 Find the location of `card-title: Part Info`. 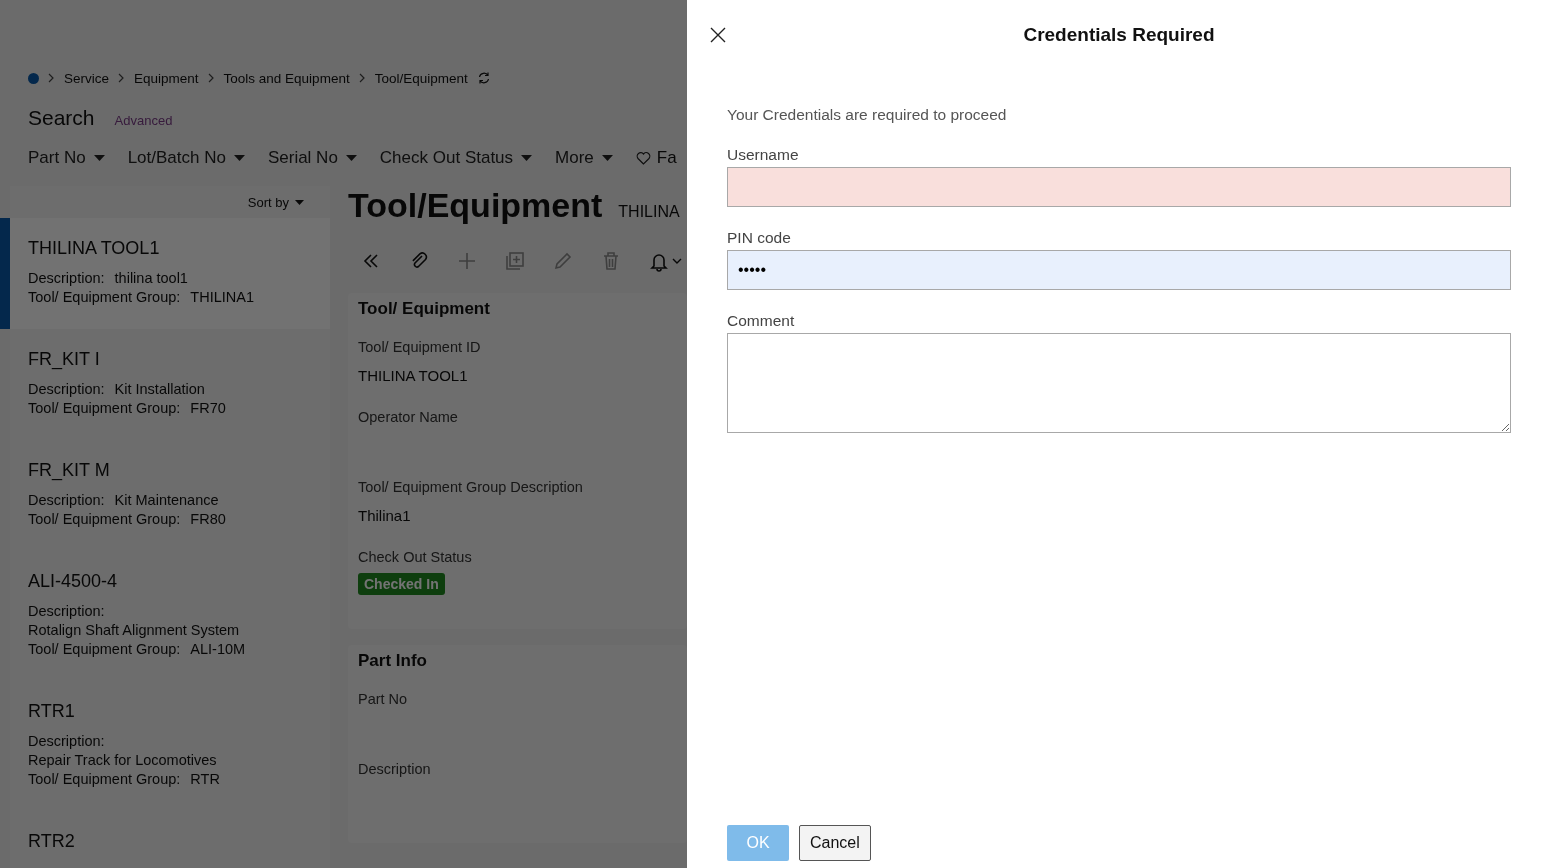

card-title: Part Info is located at coordinates (393, 661).